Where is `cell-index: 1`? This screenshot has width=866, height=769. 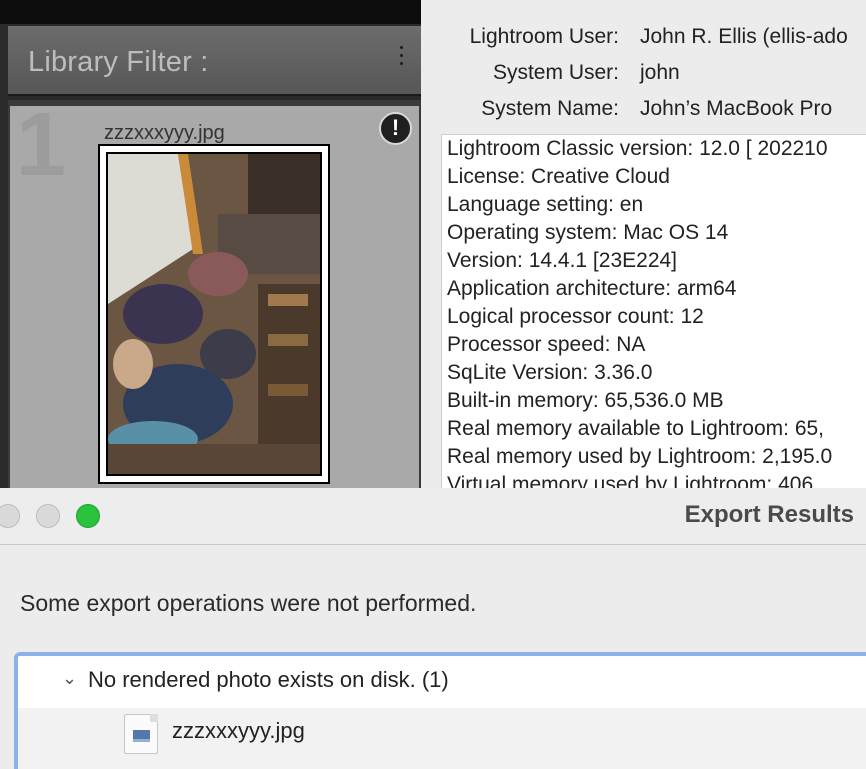 cell-index: 1 is located at coordinates (41, 145).